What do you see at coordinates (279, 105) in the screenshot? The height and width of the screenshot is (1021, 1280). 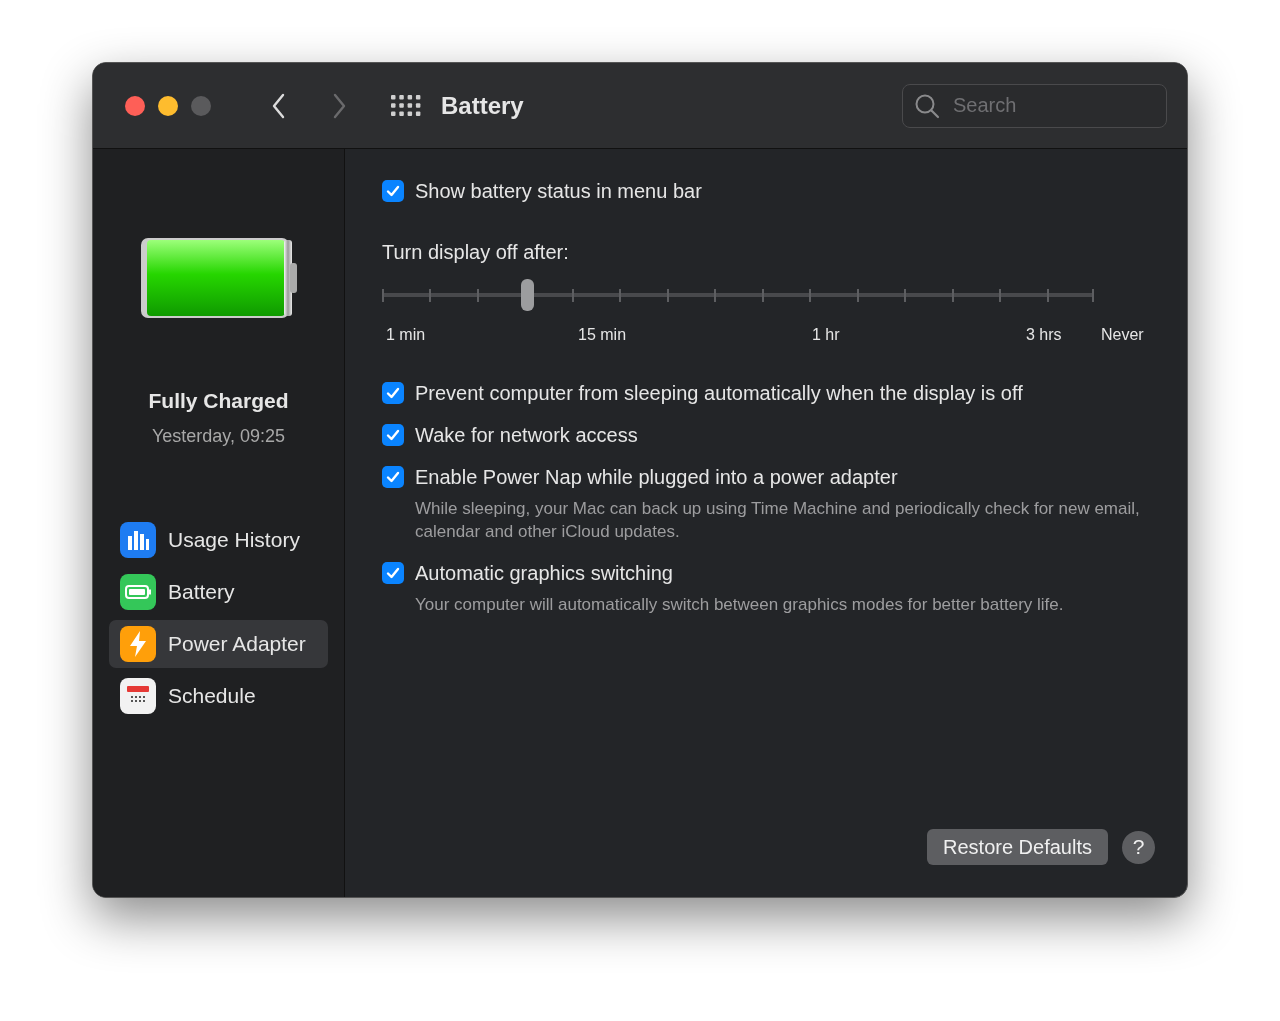 I see `back-icon` at bounding box center [279, 105].